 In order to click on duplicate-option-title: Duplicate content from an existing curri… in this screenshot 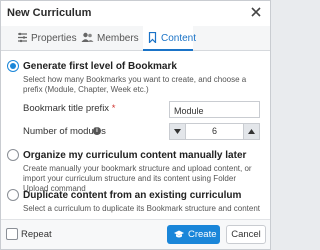, I will do `click(132, 195)`.